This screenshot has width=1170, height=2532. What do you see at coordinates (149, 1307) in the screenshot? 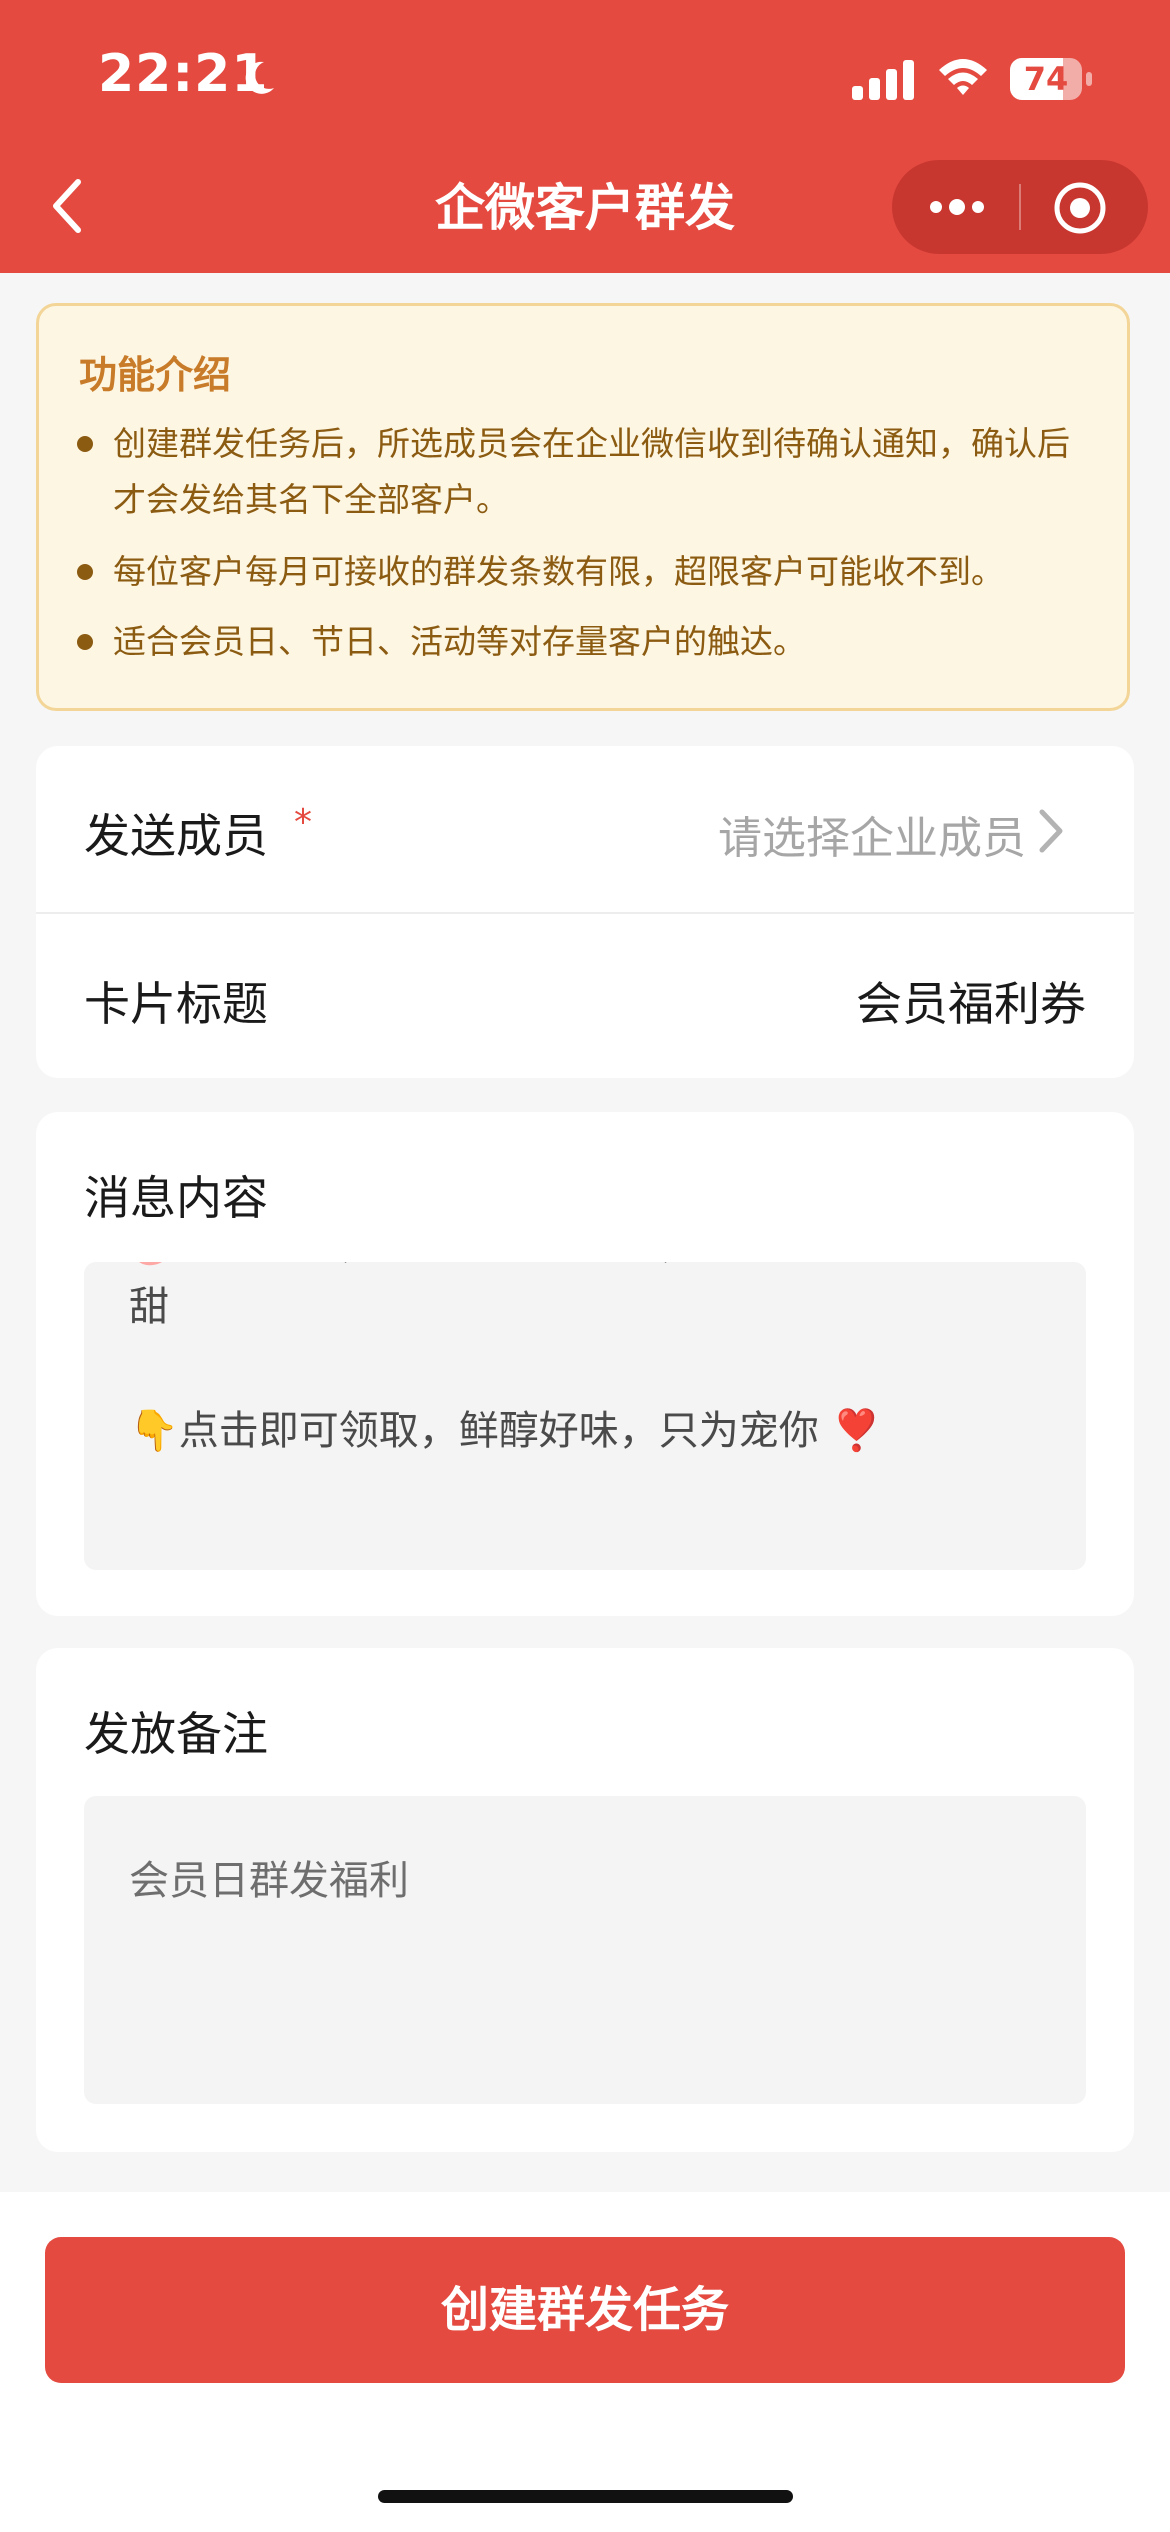
I see `message-line: 甜` at bounding box center [149, 1307].